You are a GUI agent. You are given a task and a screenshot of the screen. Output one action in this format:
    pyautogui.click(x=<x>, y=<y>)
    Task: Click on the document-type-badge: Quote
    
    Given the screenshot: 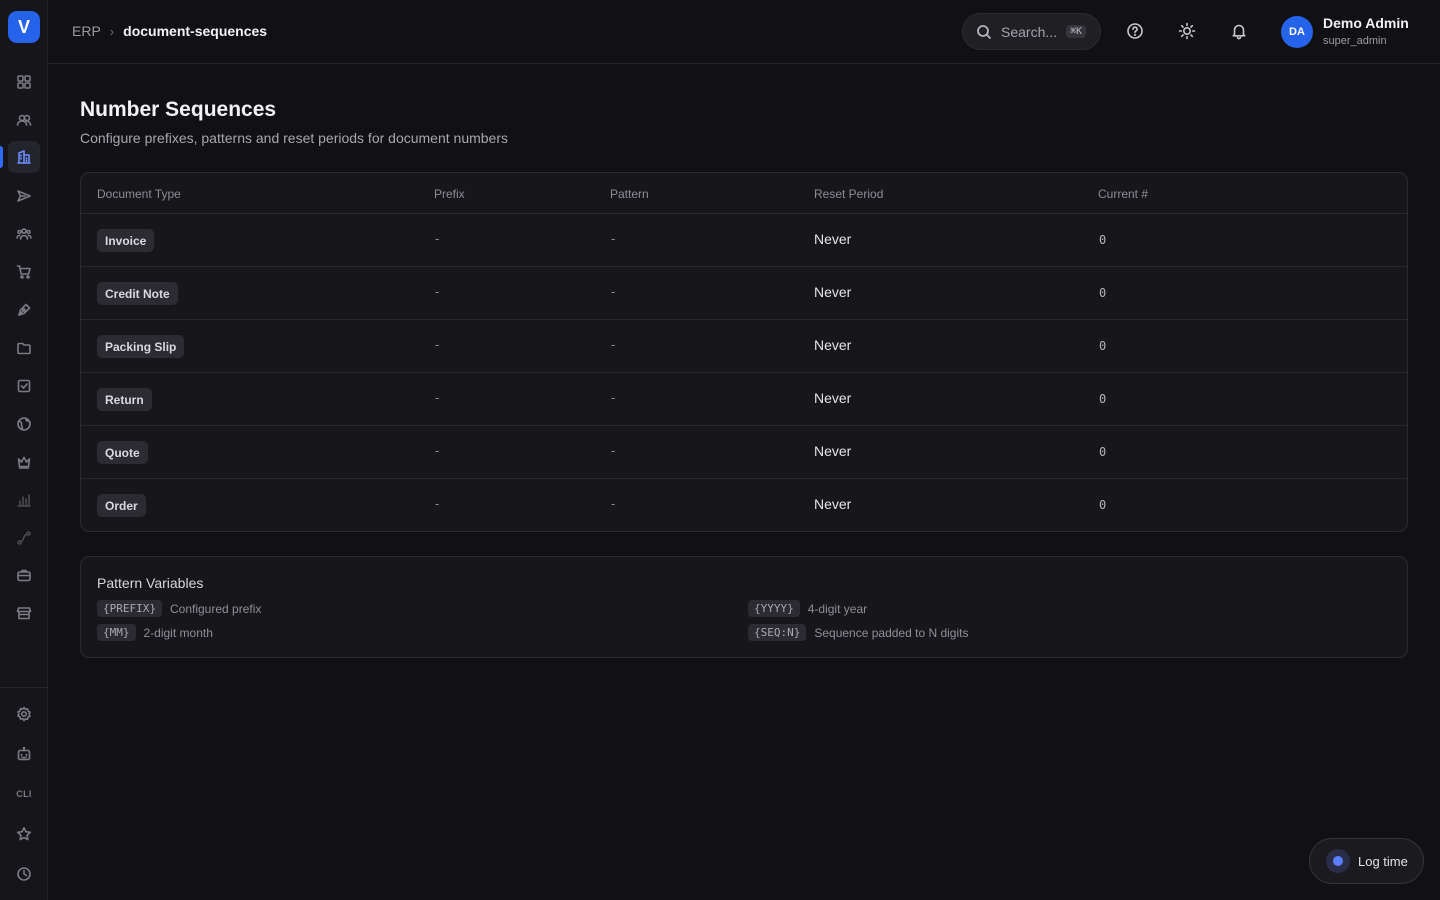 What is the action you would take?
    pyautogui.click(x=122, y=452)
    